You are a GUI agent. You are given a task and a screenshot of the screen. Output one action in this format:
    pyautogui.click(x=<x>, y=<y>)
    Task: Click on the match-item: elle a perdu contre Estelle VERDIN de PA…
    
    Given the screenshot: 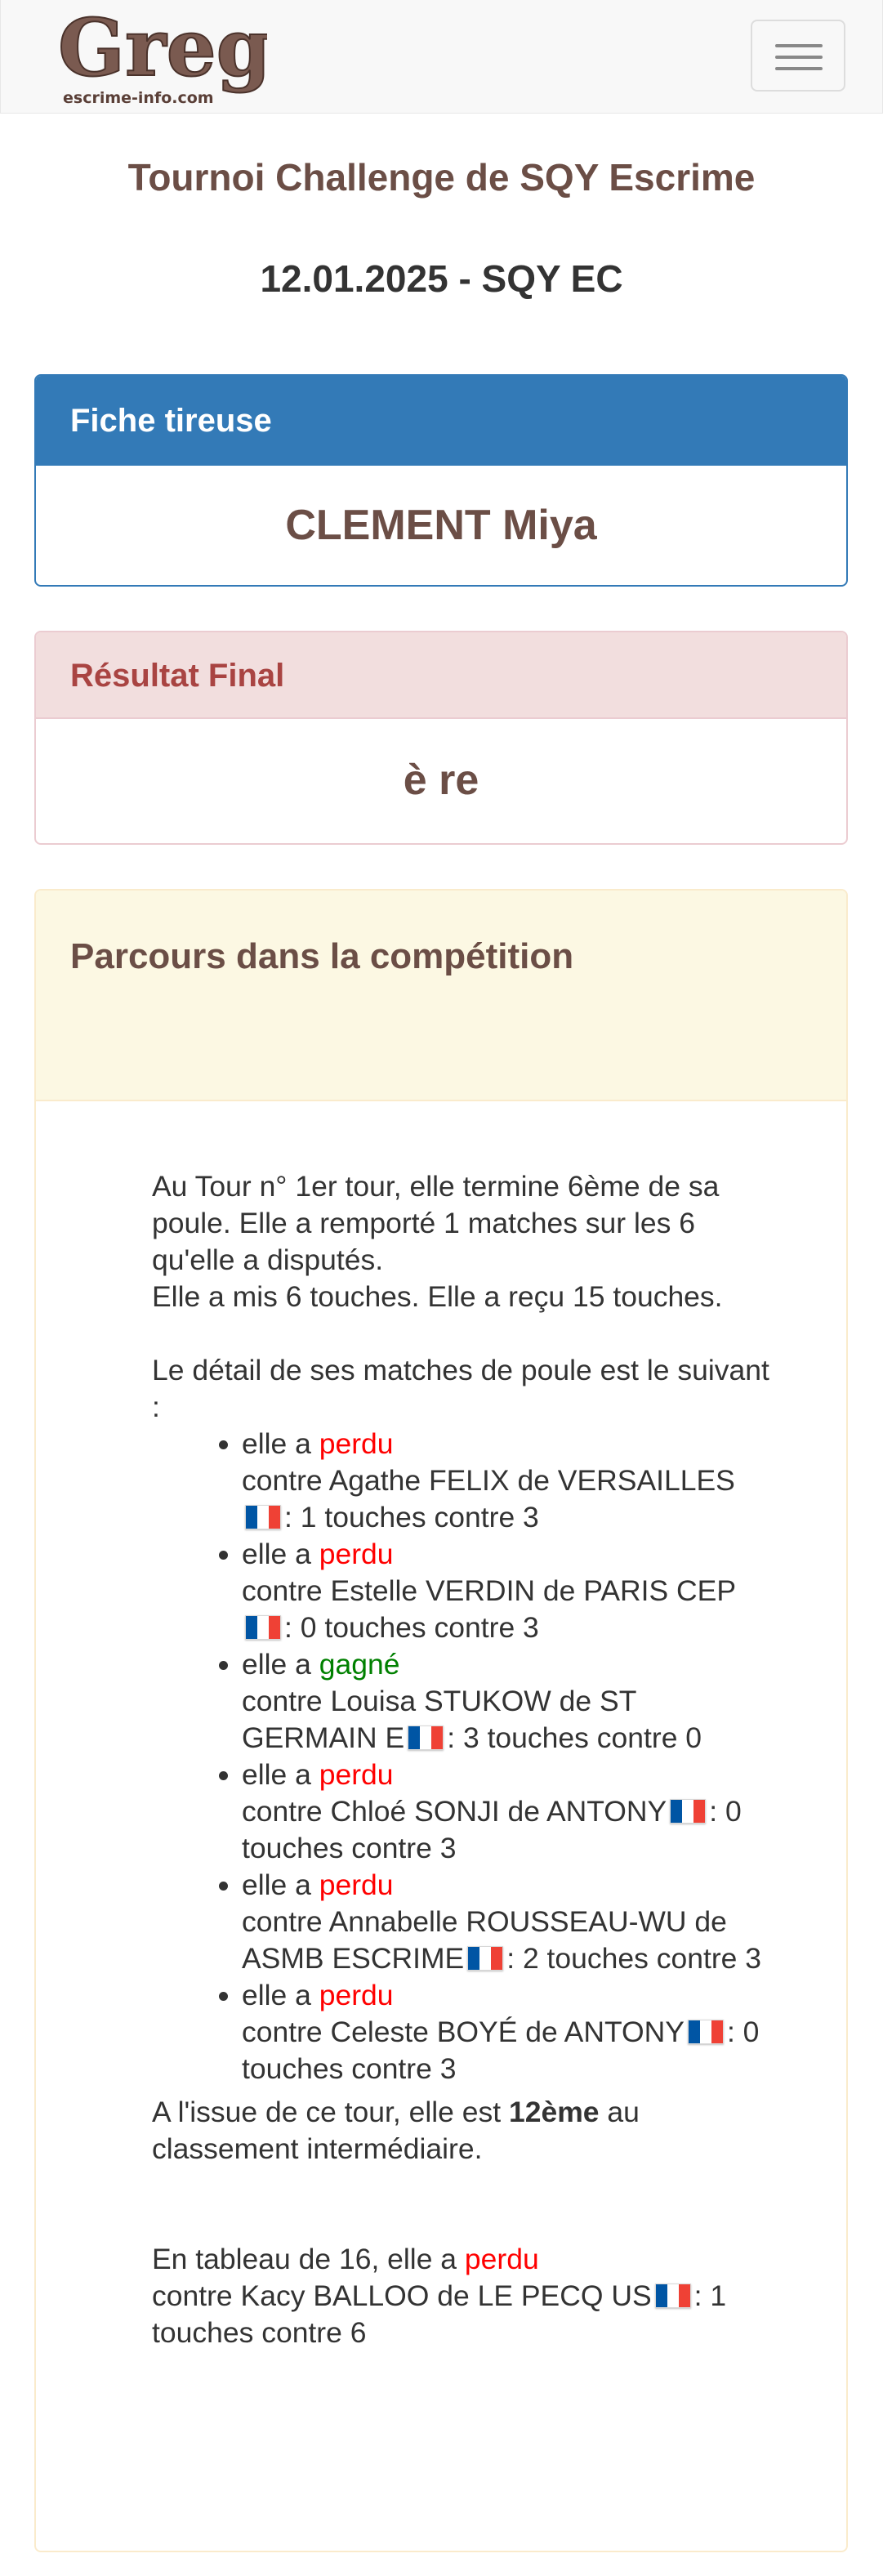 What is the action you would take?
    pyautogui.click(x=508, y=1591)
    